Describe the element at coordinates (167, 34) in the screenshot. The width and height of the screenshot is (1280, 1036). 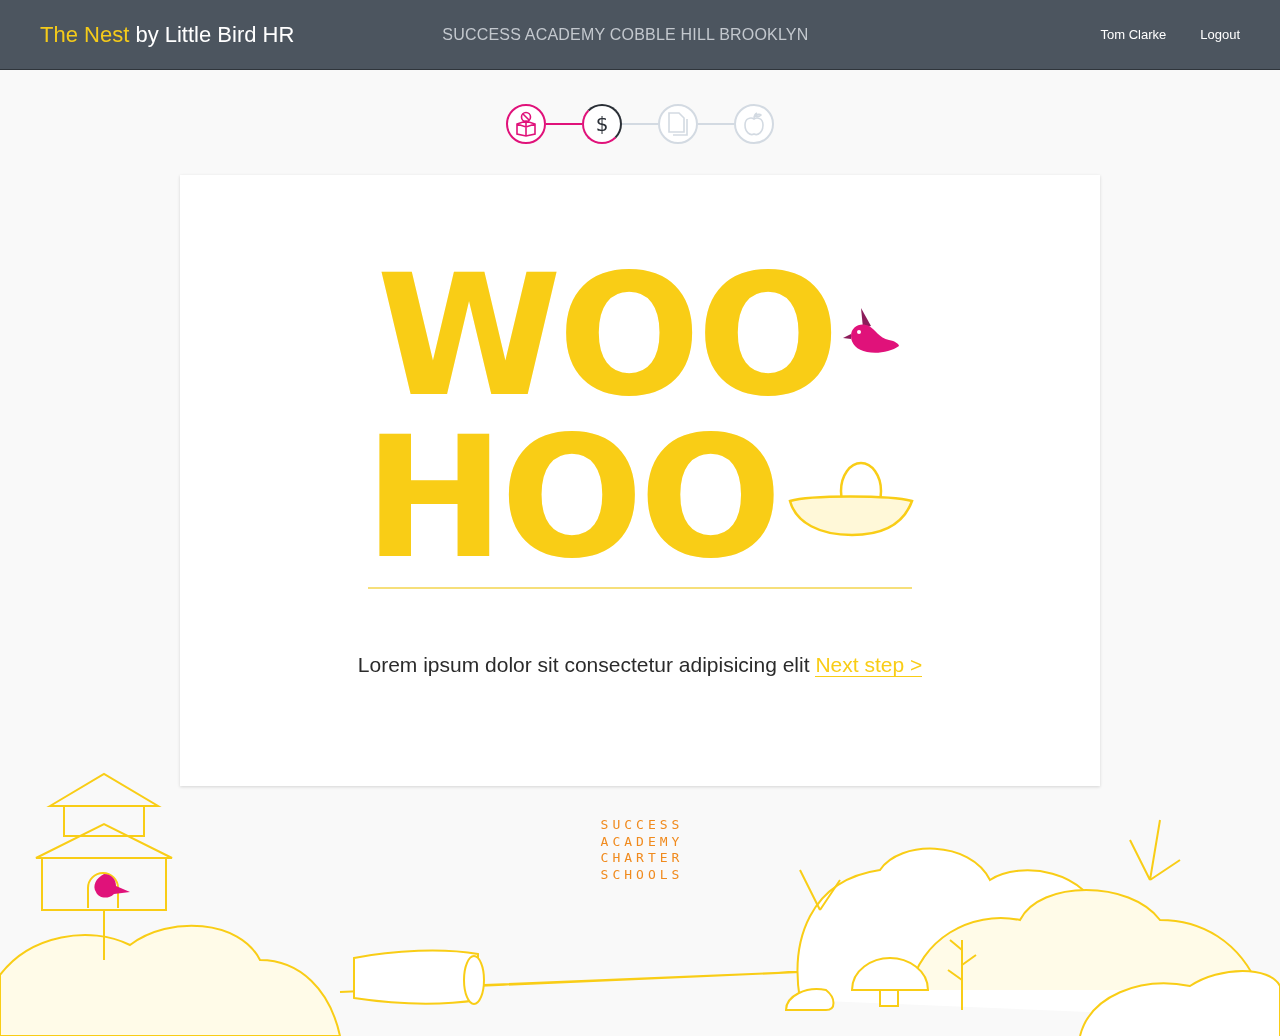
I see `brand-logo: The Nest by Little Bird HR` at that location.